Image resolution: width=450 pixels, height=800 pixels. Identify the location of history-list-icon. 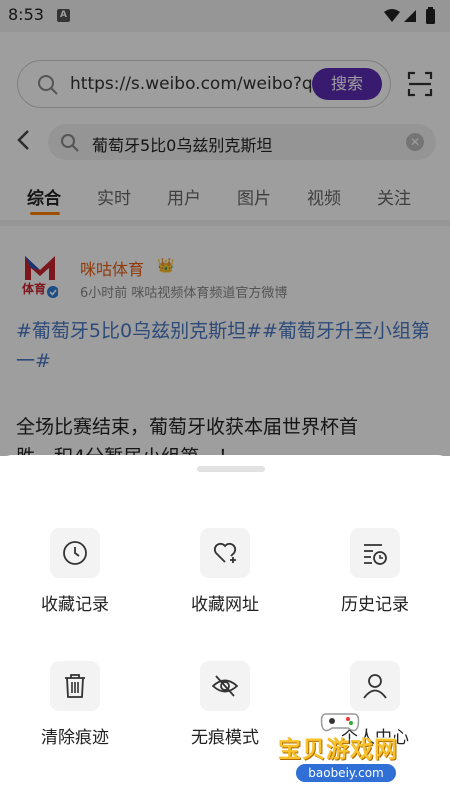
(375, 554).